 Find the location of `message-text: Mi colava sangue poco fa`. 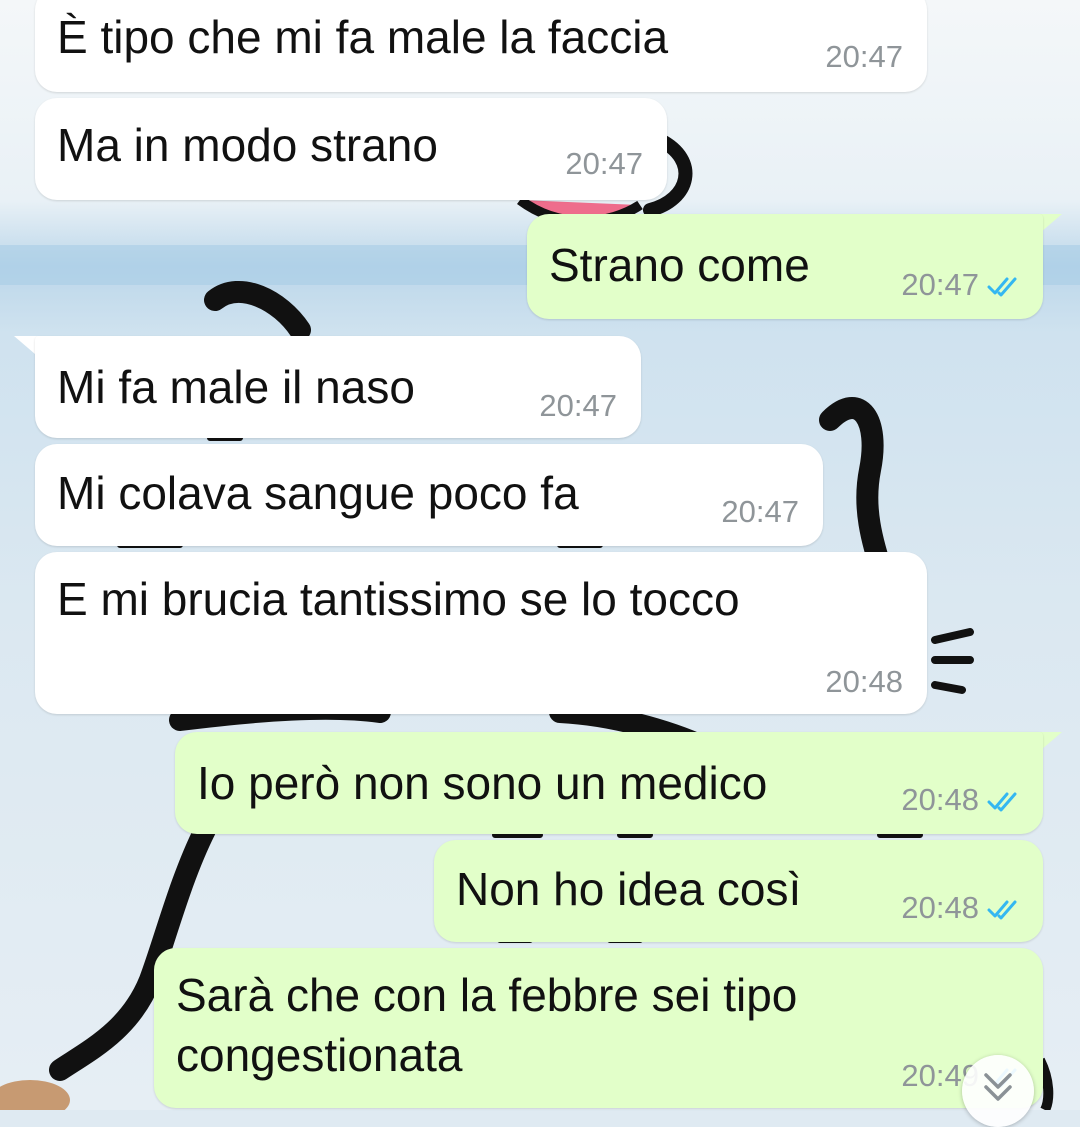

message-text: Mi colava sangue poco fa is located at coordinates (318, 493).